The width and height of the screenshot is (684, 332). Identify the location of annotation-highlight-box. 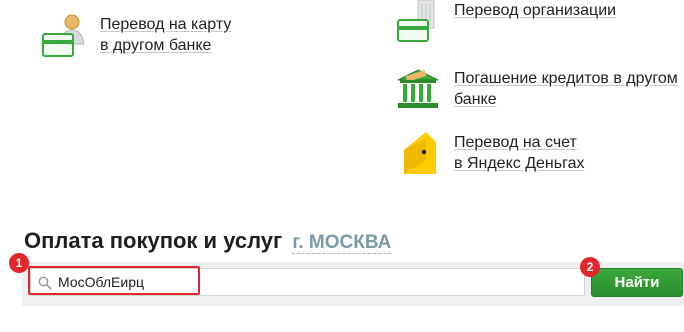
(114, 280).